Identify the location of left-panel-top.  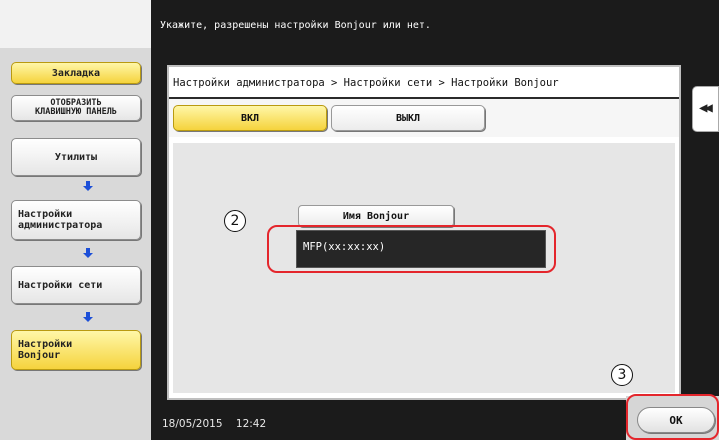
(75, 24).